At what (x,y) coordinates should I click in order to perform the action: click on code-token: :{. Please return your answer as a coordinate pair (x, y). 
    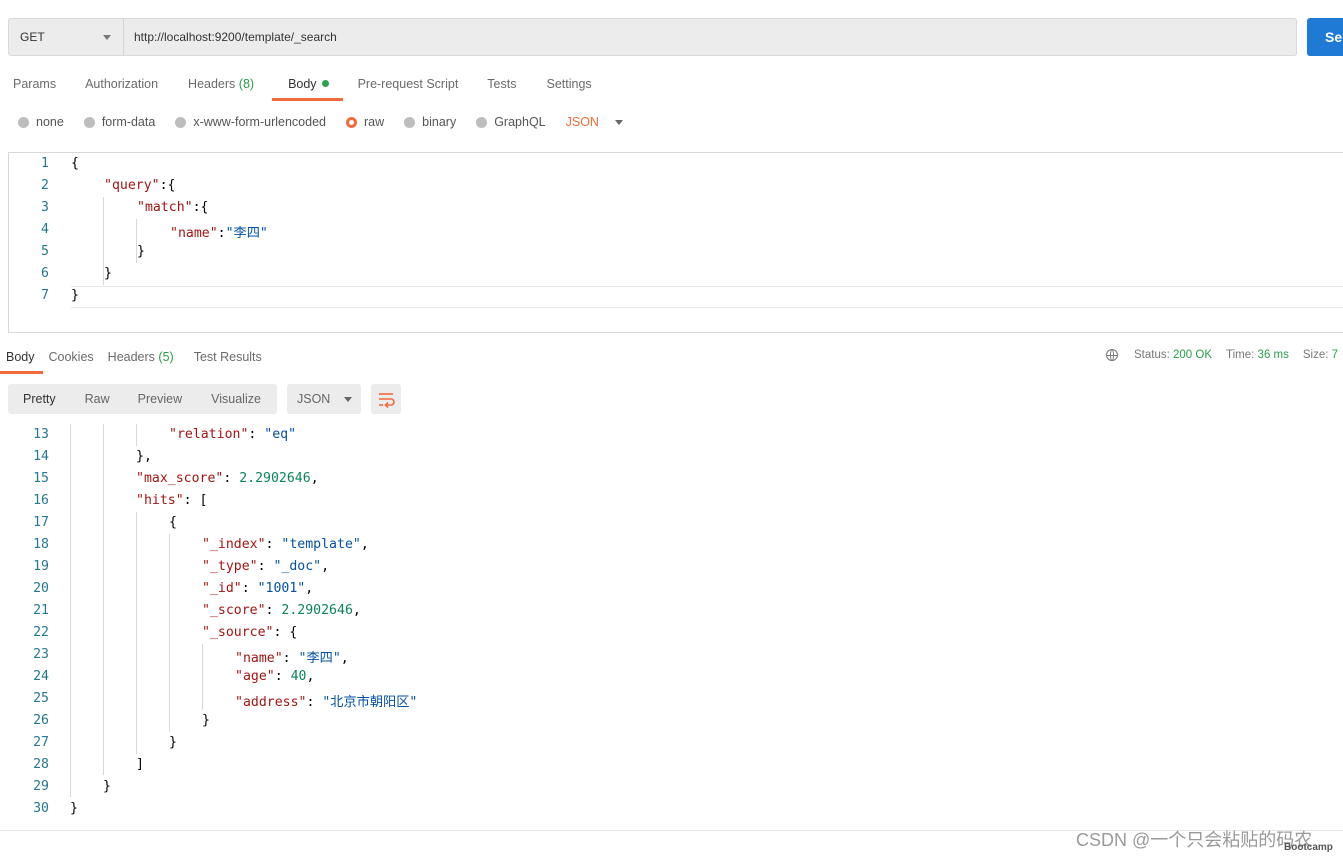
    Looking at the image, I should click on (200, 207).